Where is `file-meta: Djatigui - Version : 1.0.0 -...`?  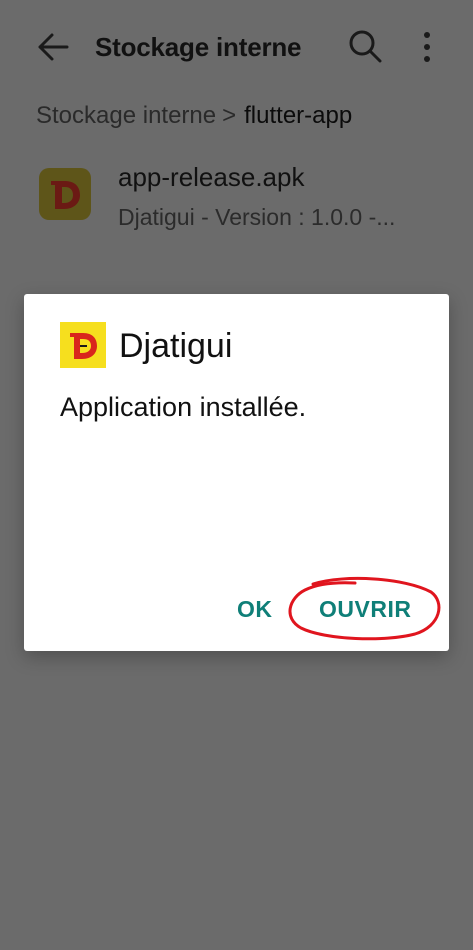 file-meta: Djatigui - Version : 1.0.0 -... is located at coordinates (257, 217).